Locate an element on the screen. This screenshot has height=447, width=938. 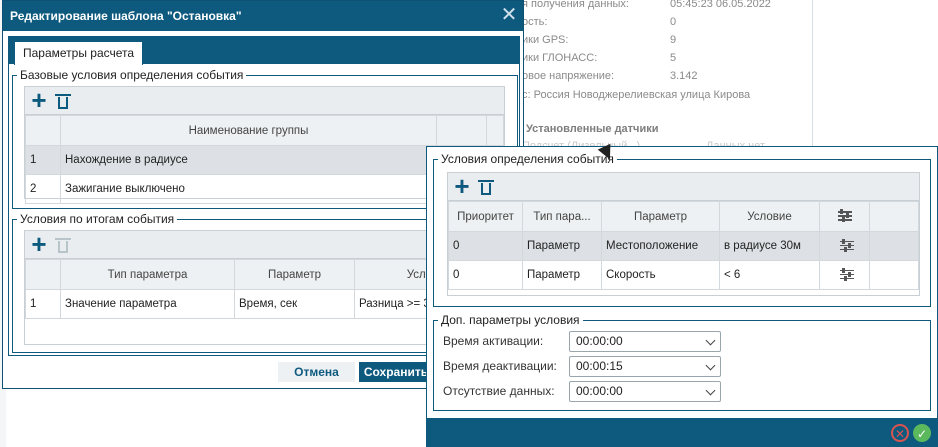
bg-value: 9 is located at coordinates (673, 40).